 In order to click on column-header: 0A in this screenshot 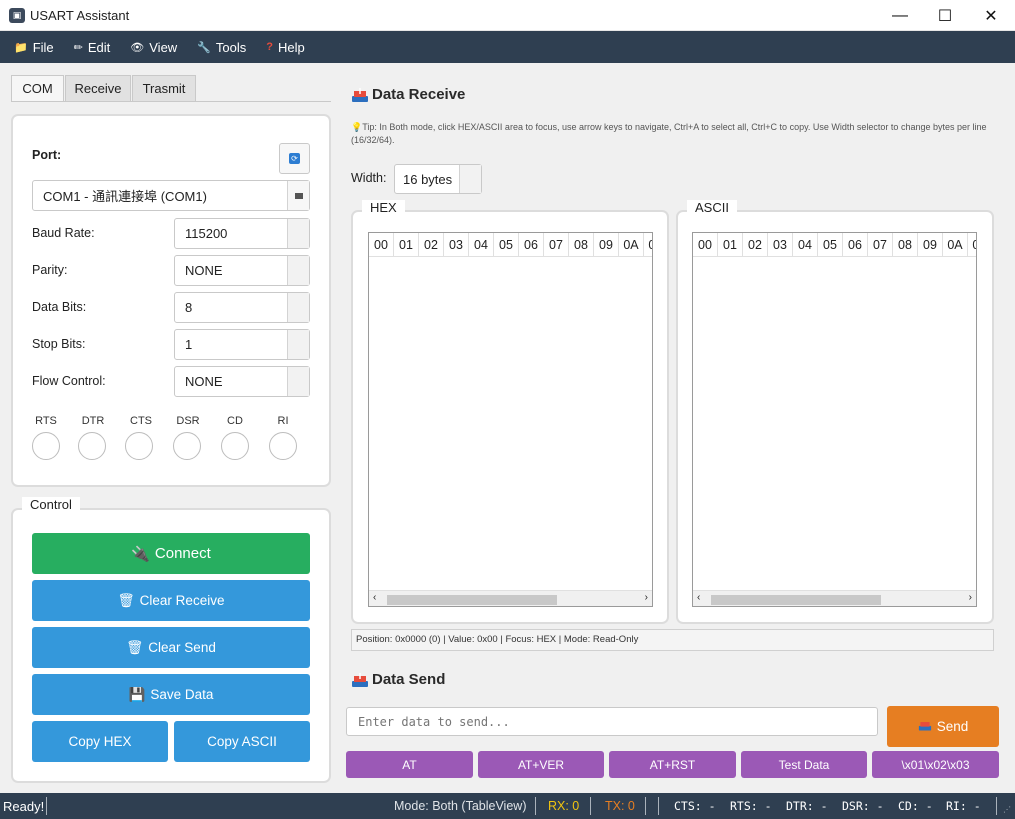, I will do `click(631, 245)`.